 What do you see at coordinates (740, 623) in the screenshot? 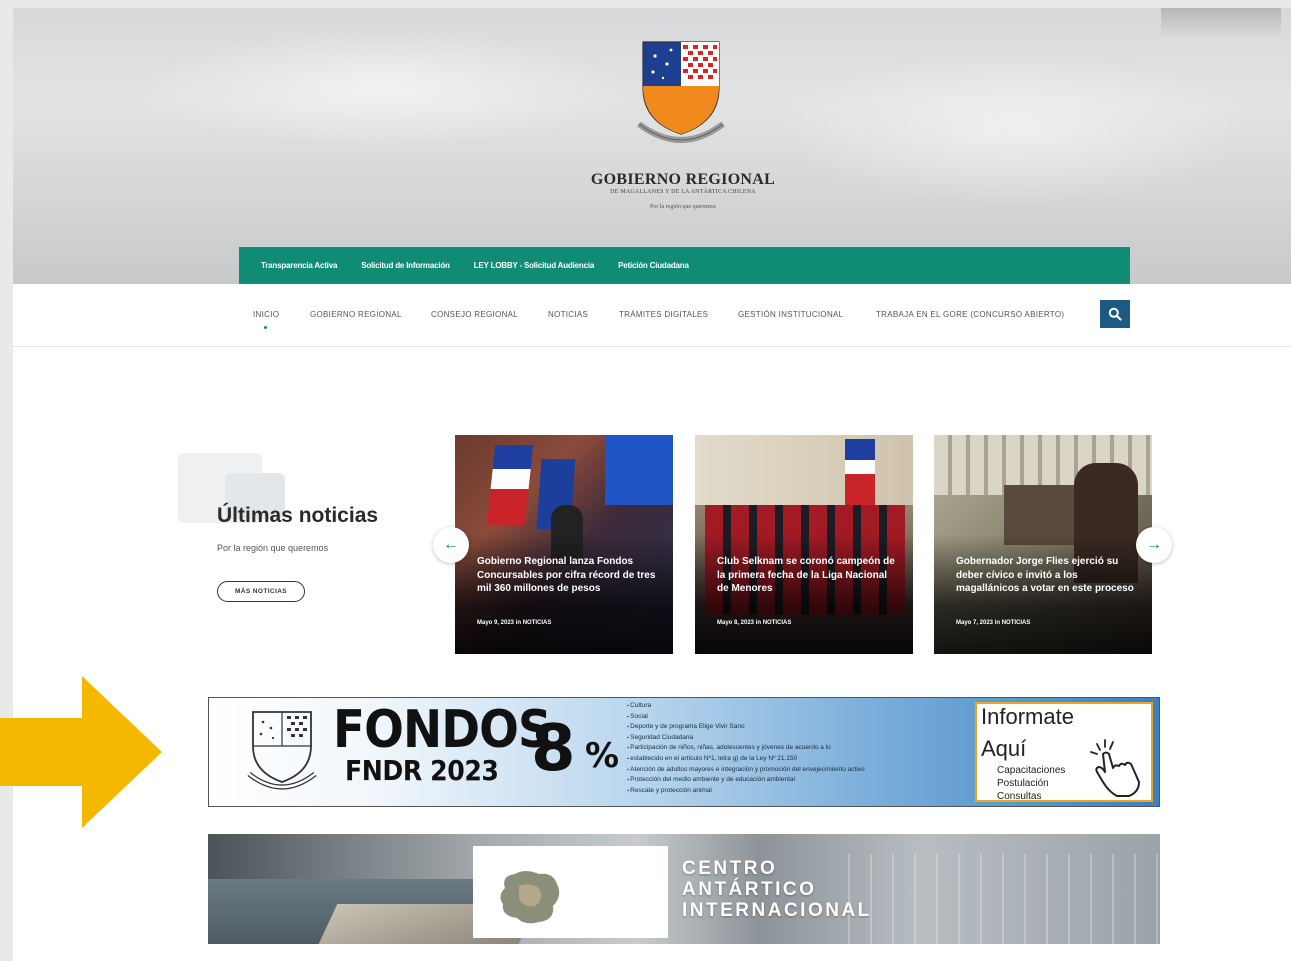
I see `news-card-date: Mayo 8, 2023 in` at bounding box center [740, 623].